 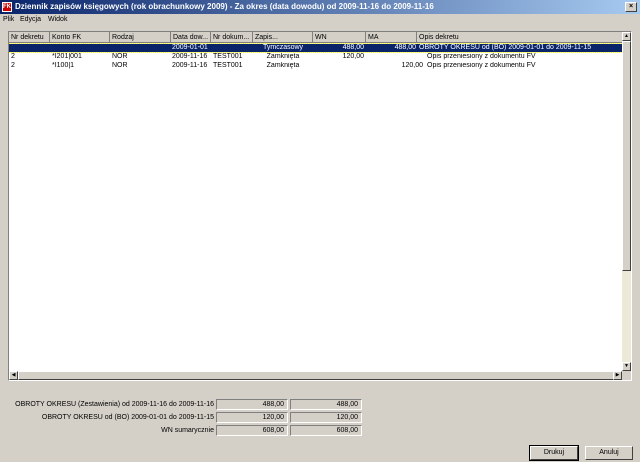 I want to click on print-button: Drukuj, so click(x=554, y=453).